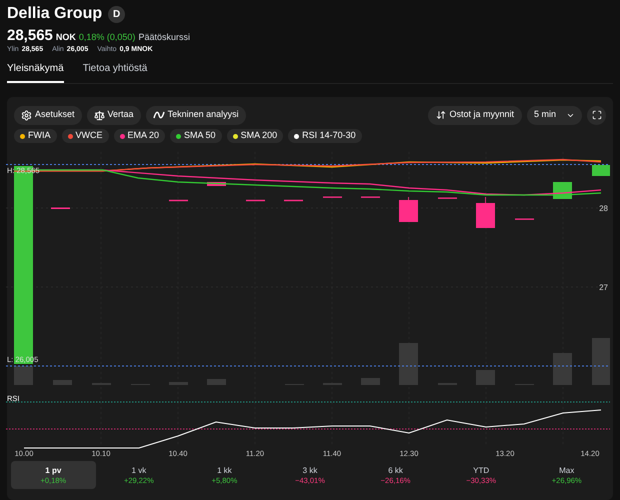  Describe the element at coordinates (26, 115) in the screenshot. I see `settings-icon` at that location.